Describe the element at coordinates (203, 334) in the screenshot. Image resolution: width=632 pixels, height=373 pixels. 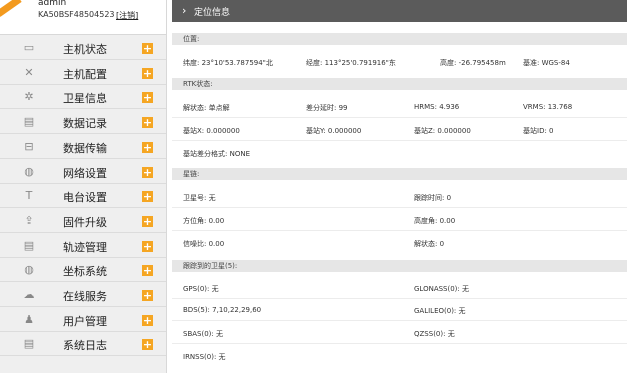
I see `sbas-satellites: SBAS(0): 无` at that location.